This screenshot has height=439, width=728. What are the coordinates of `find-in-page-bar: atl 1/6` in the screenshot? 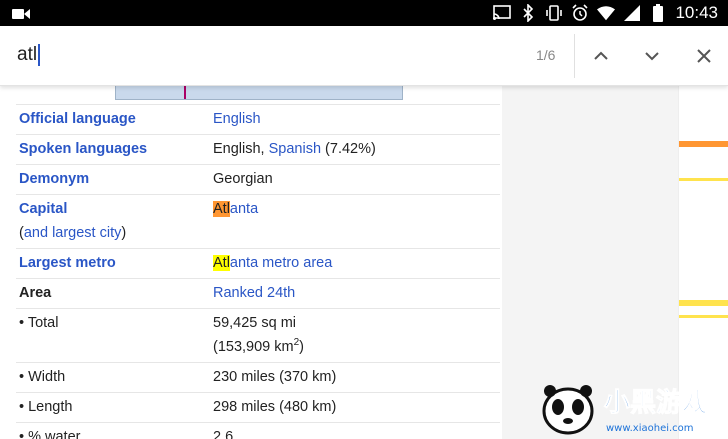 It's located at (364, 56).